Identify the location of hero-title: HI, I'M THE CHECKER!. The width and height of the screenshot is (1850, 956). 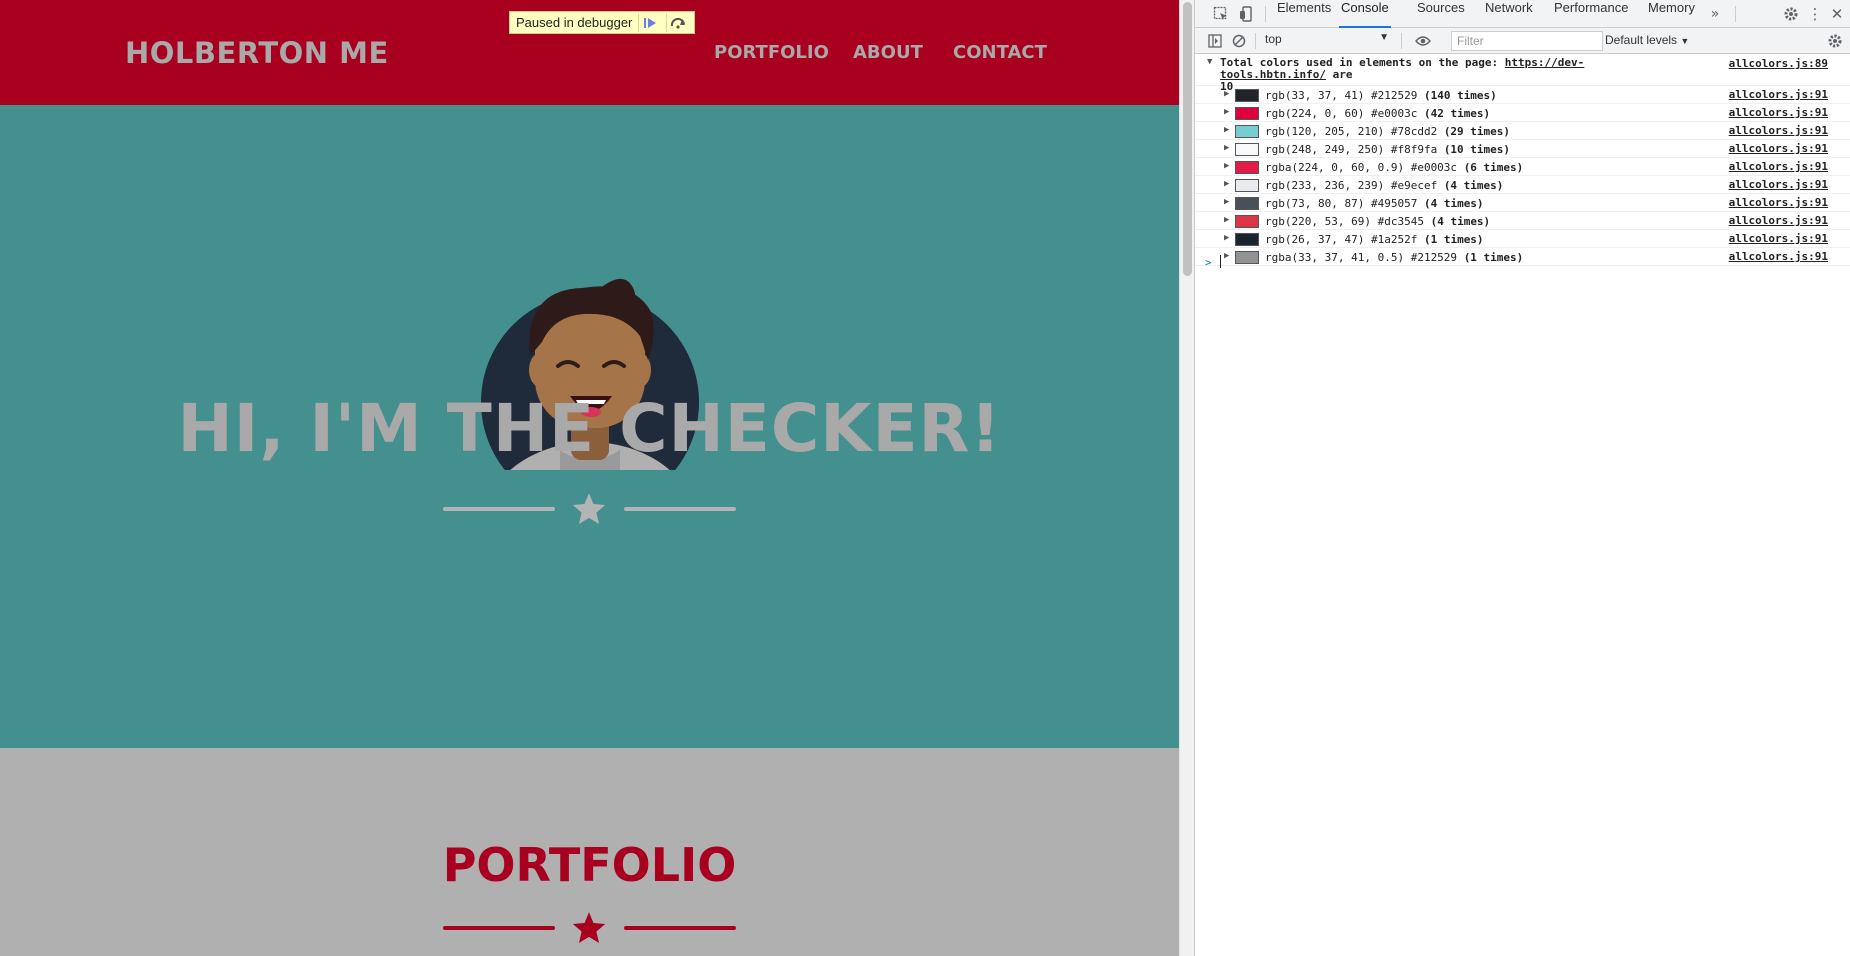
(589, 428).